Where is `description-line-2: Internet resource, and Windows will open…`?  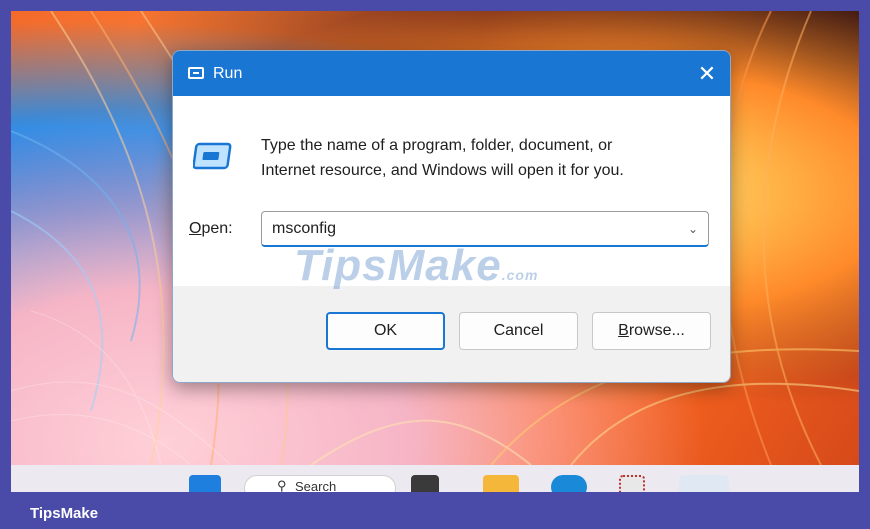
description-line-2: Internet resource, and Windows will open… is located at coordinates (442, 170).